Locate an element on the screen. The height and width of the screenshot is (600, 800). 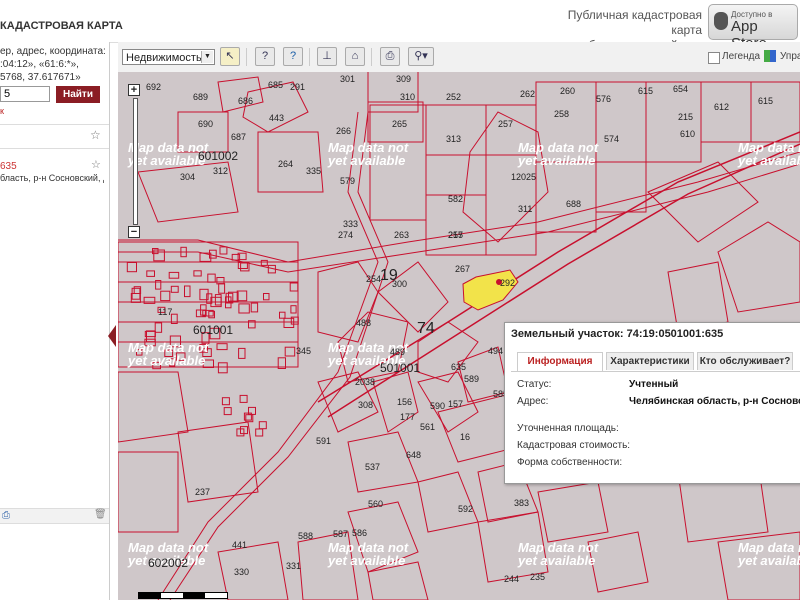
identify-tool-button: ? is located at coordinates (265, 56).